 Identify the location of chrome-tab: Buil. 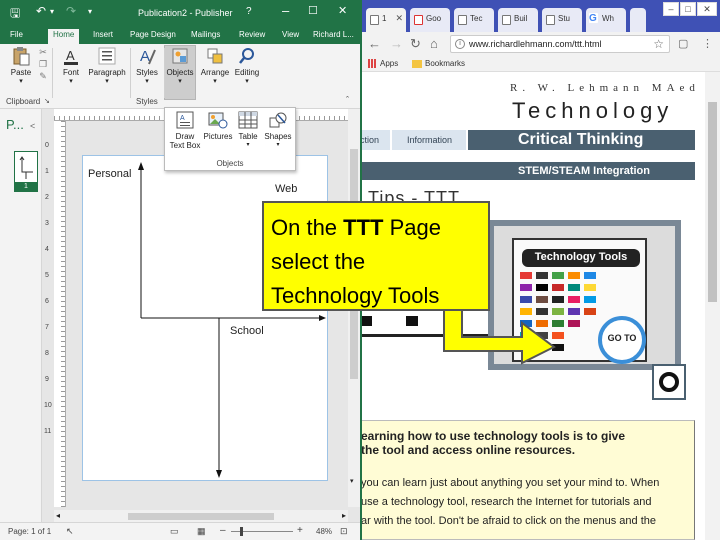
(518, 20).